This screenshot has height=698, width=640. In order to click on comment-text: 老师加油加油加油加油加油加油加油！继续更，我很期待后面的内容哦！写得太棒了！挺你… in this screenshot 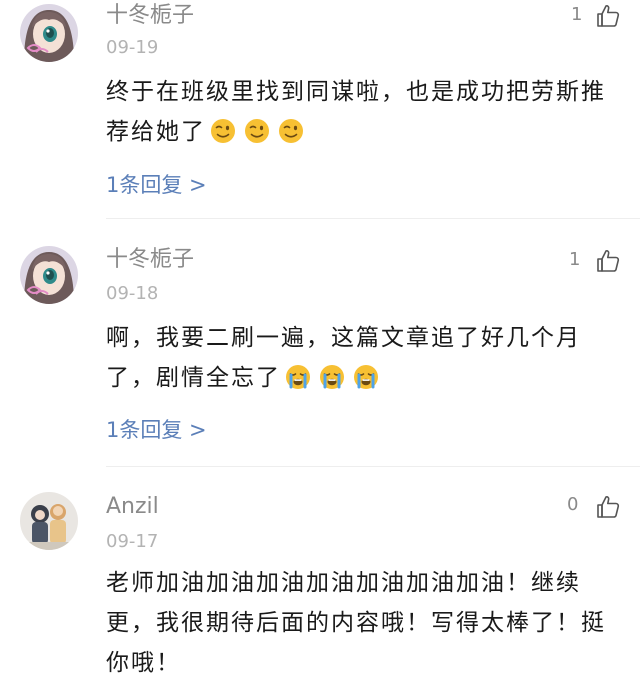, I will do `click(356, 623)`.